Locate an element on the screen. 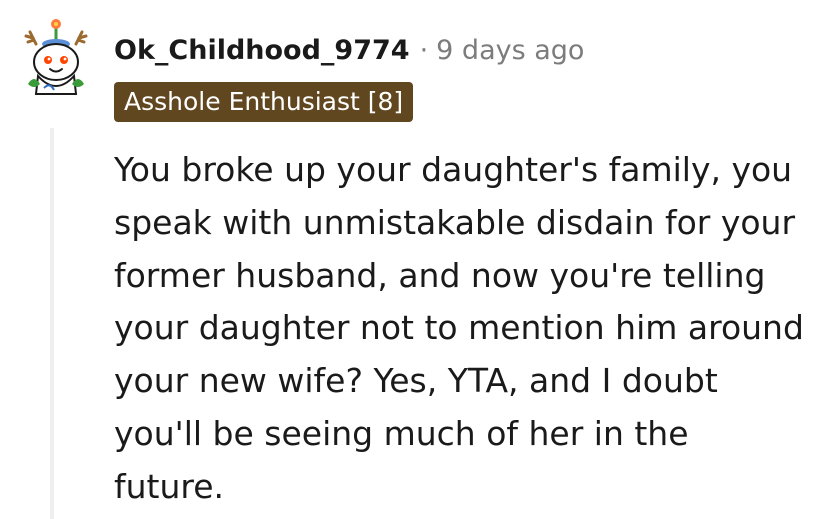 The height and width of the screenshot is (519, 820). timestamp-link: 9 days ago is located at coordinates (510, 50).